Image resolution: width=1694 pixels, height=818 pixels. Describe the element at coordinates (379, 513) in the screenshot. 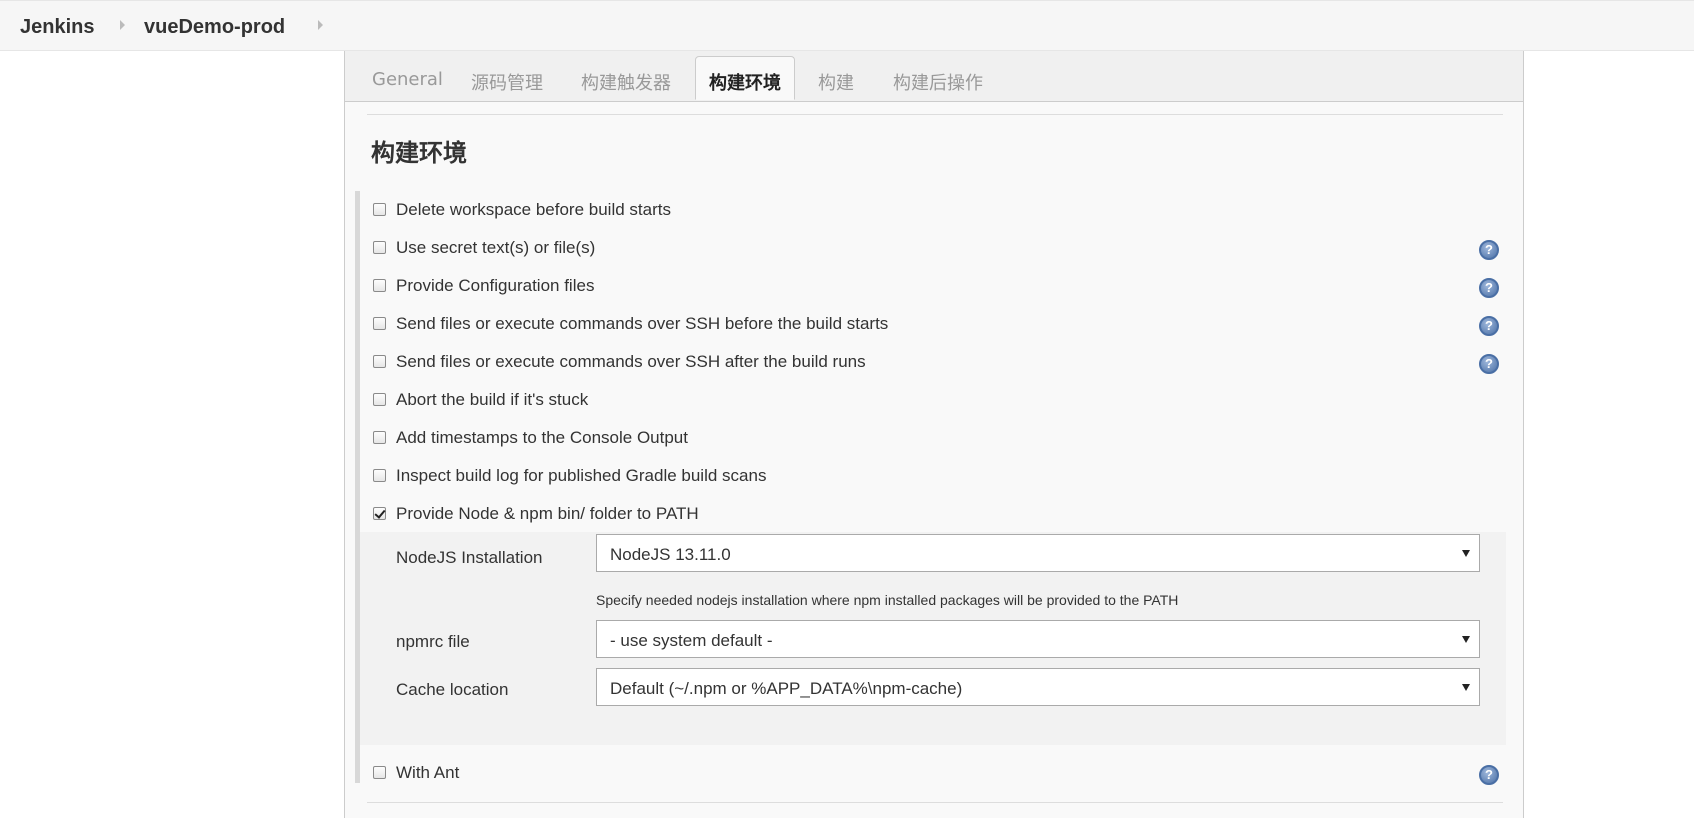

I see `node-path-checkbox` at that location.